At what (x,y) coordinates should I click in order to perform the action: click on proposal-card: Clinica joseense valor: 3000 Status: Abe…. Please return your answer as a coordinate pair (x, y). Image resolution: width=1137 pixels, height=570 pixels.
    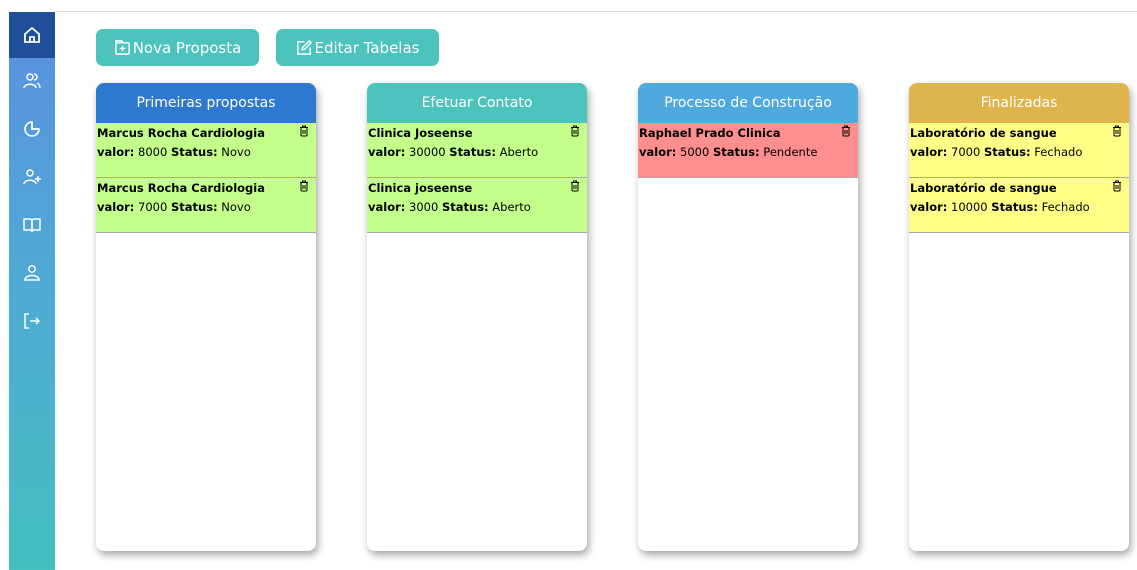
    Looking at the image, I should click on (477, 205).